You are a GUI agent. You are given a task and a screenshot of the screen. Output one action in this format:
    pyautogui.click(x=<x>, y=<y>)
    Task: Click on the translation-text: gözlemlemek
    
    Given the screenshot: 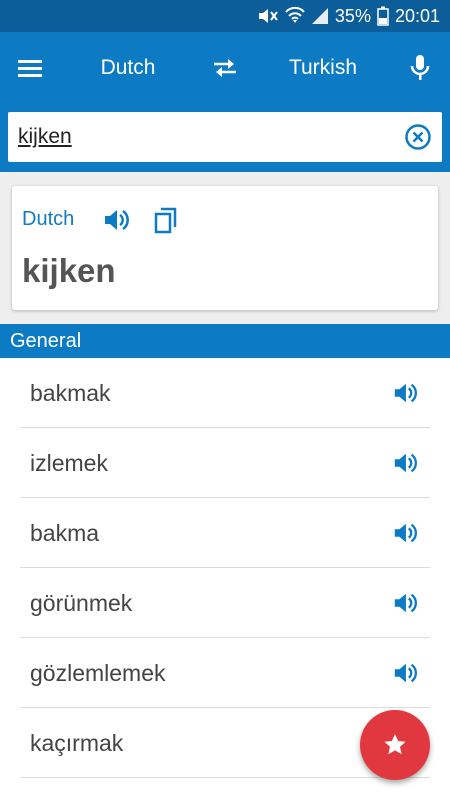 What is the action you would take?
    pyautogui.click(x=98, y=673)
    